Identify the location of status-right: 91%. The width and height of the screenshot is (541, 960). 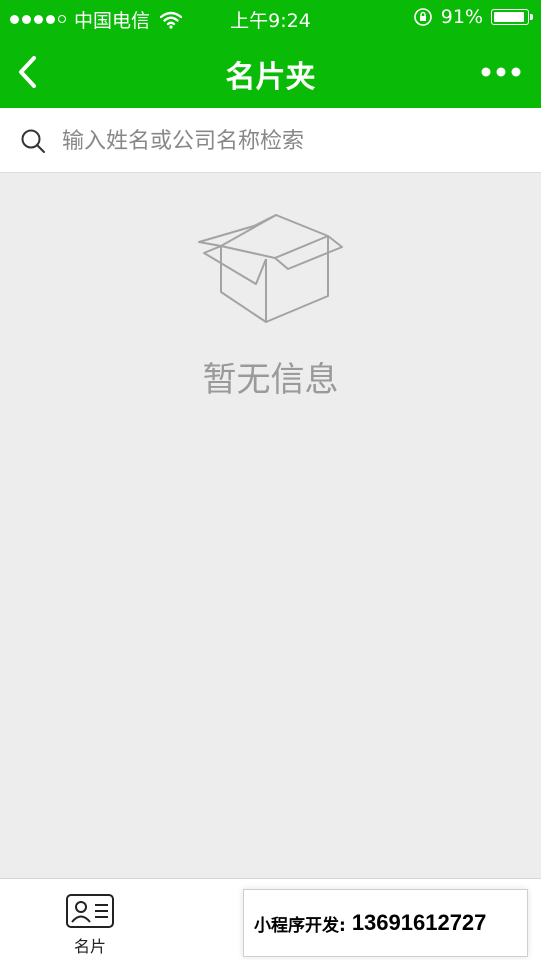
(473, 17).